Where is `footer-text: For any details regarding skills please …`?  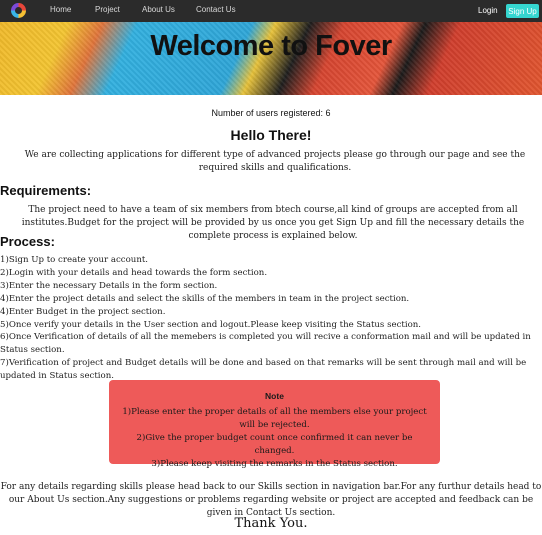 footer-text: For any details regarding skills please … is located at coordinates (271, 500).